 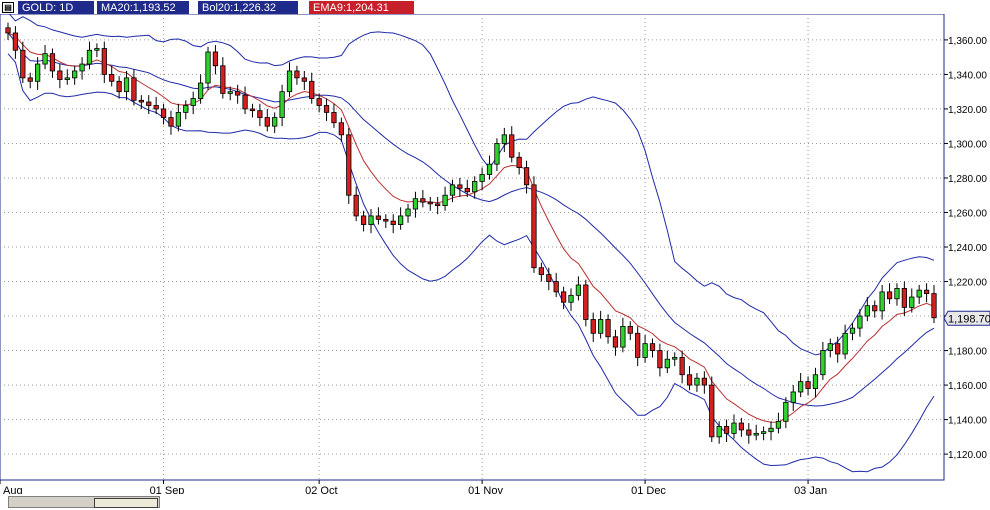 I want to click on x-axis: Aug 01 Sep 02 Oct 01 Nov 01 Dec 03 Jan, so click(x=413, y=487).